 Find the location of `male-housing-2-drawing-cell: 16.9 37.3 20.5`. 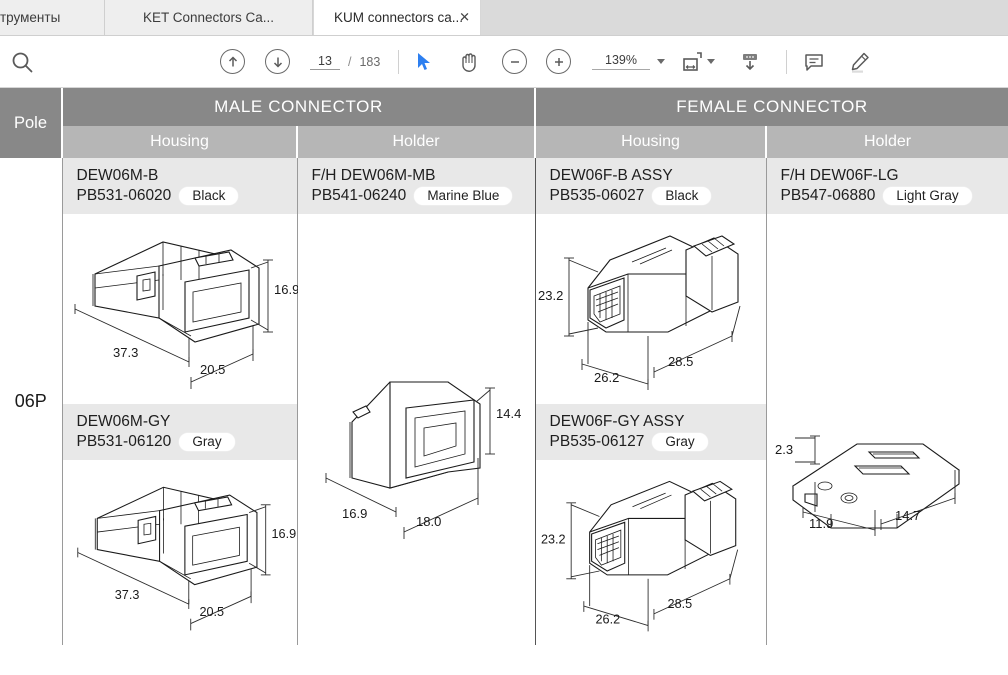

male-housing-2-drawing-cell: 16.9 37.3 20.5 is located at coordinates (180, 552).